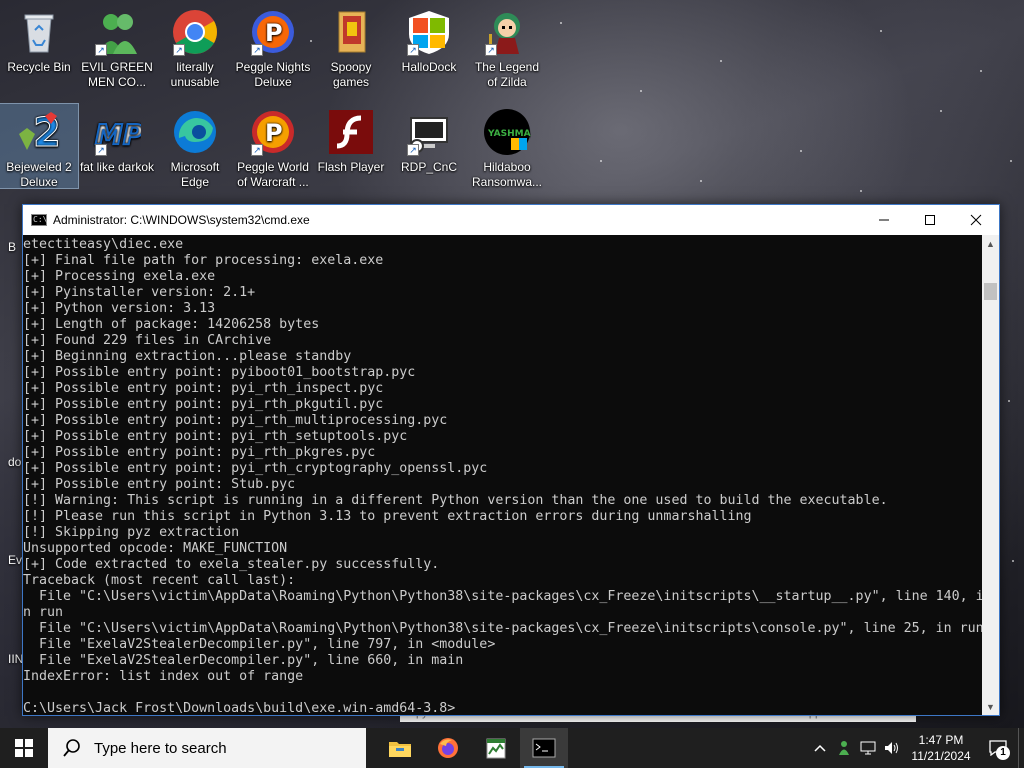  I want to click on firefox-icon, so click(448, 748).